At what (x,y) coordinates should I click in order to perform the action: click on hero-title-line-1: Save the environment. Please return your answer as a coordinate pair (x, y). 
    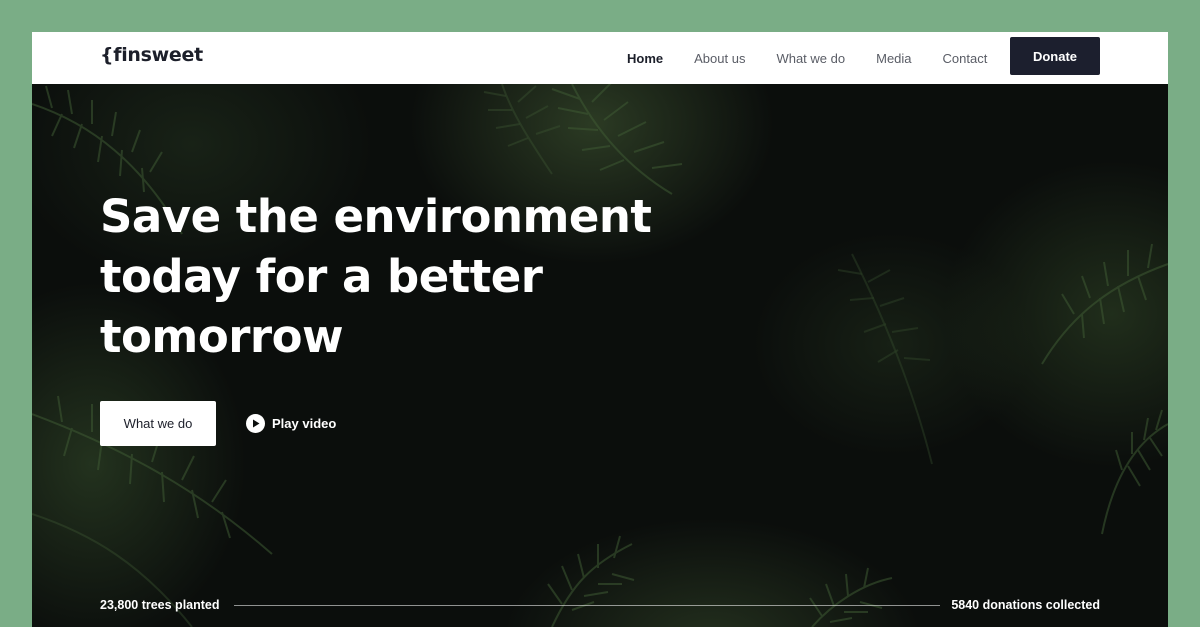
    Looking at the image, I should click on (376, 216).